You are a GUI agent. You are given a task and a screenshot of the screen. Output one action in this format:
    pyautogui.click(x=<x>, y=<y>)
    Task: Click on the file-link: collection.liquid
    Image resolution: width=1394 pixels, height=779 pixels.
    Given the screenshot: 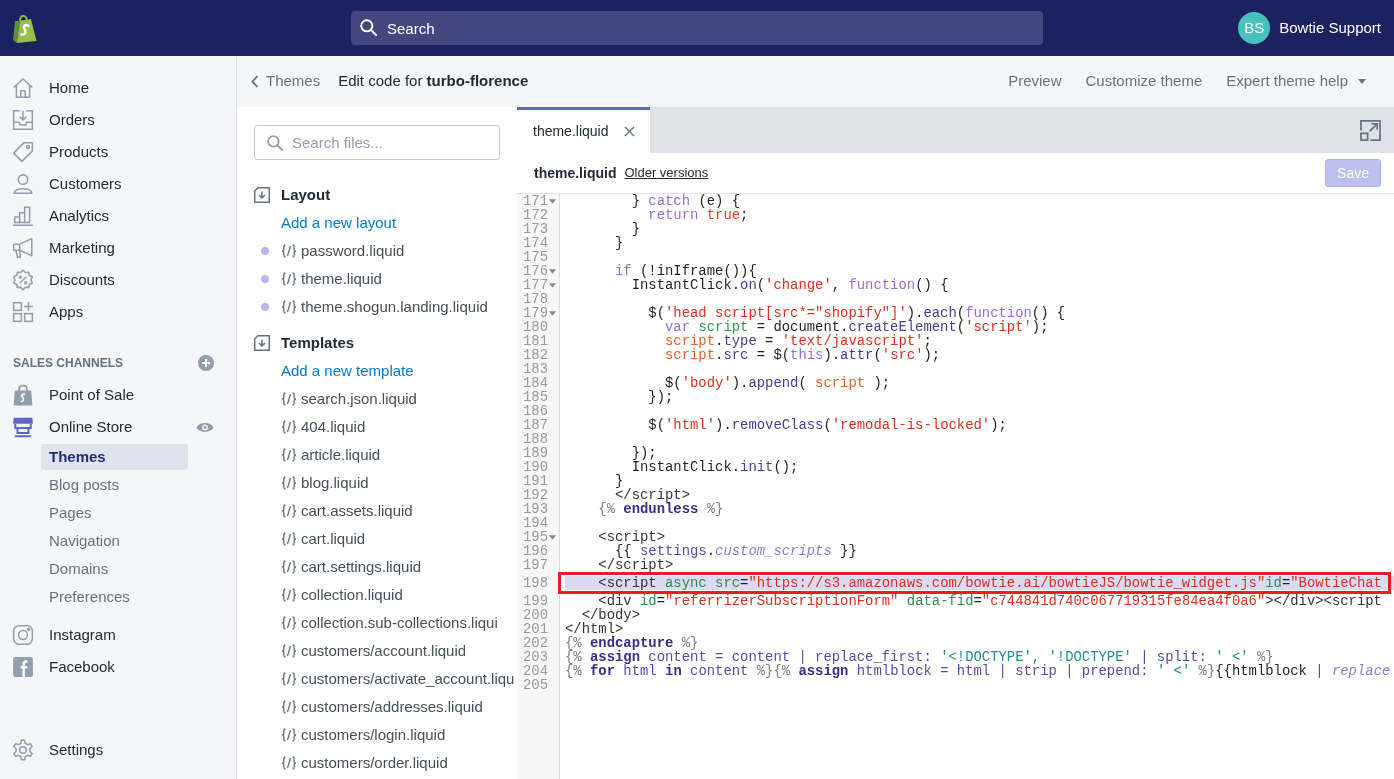 What is the action you would take?
    pyautogui.click(x=342, y=595)
    